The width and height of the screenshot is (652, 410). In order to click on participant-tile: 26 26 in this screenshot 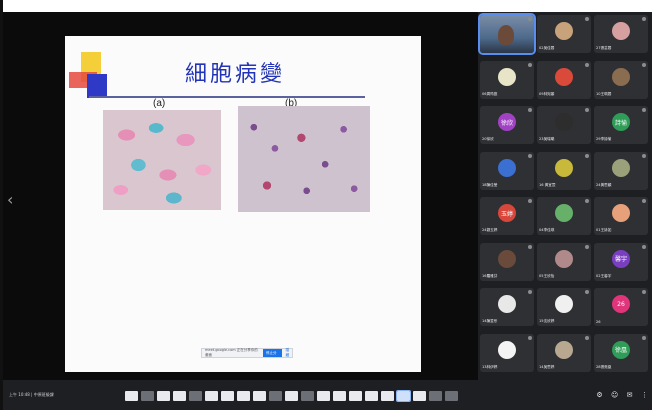, I will do `click(621, 307)`.